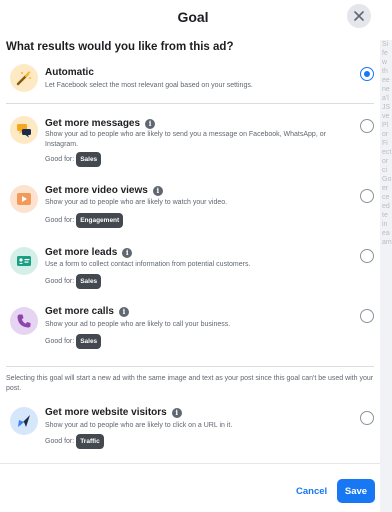 Image resolution: width=392 pixels, height=512 pixels. What do you see at coordinates (24, 261) in the screenshot?
I see `lead-form-icon` at bounding box center [24, 261].